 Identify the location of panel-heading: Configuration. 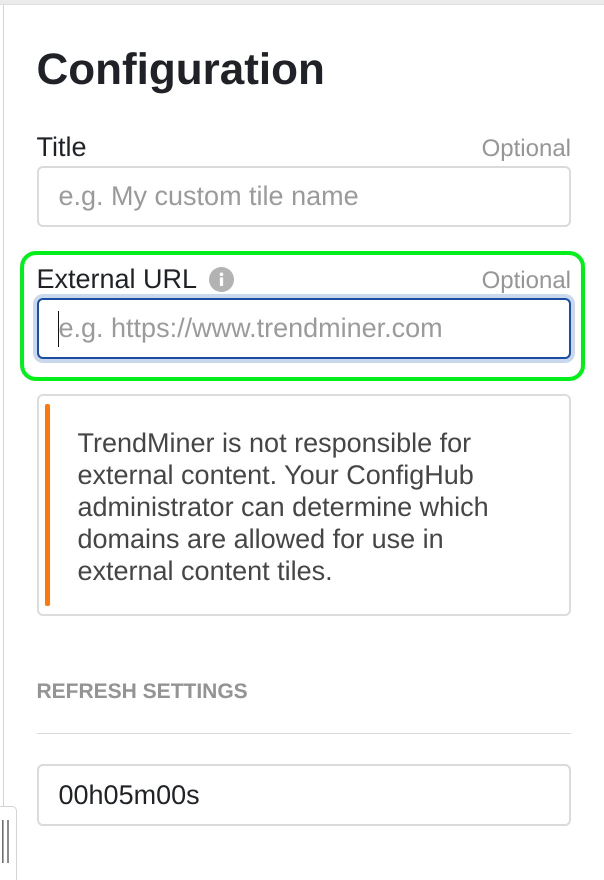
(180, 70).